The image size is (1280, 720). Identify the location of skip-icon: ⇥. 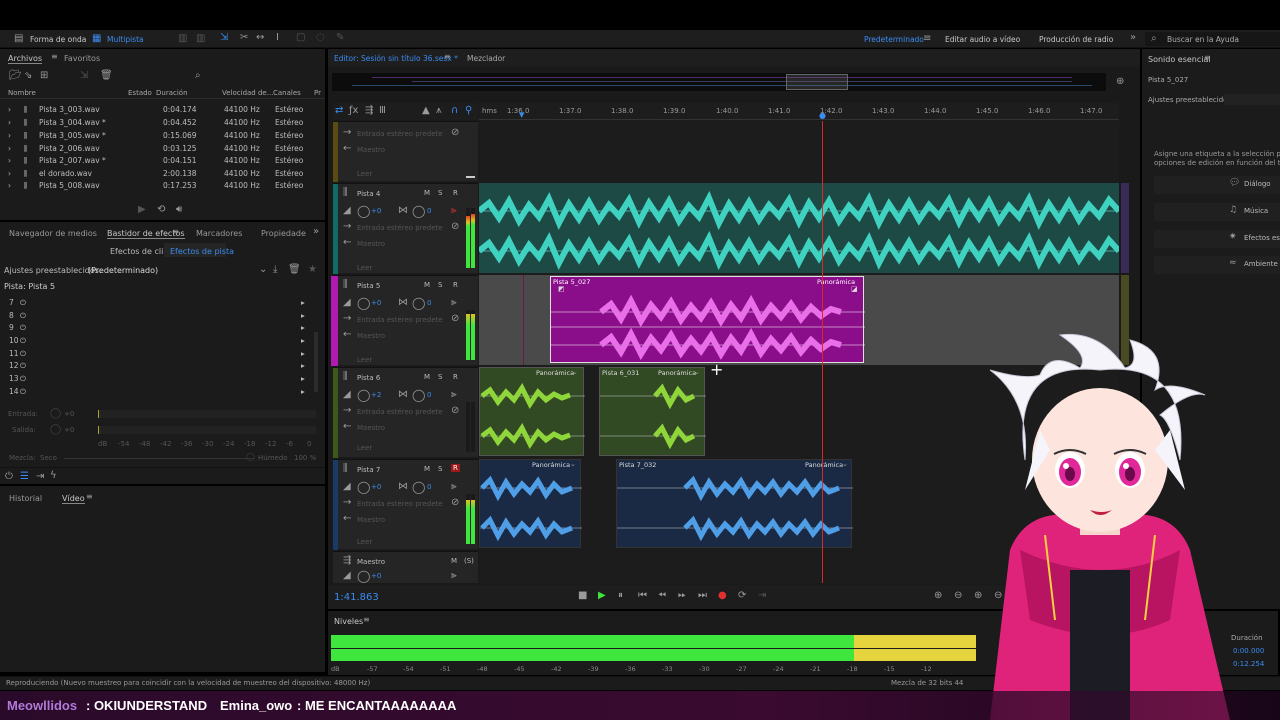
(762, 596).